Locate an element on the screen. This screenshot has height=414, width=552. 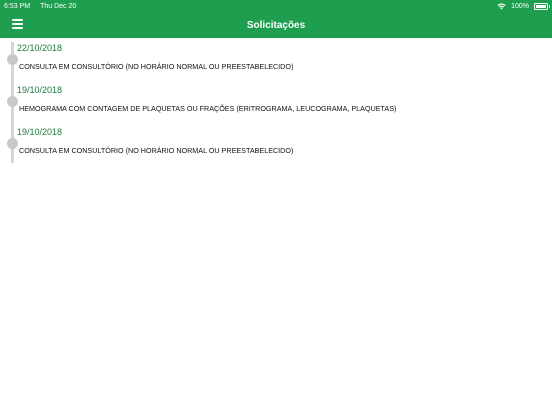
status-bar: 6:53 PM Thu Dec 20 100% is located at coordinates (276, 6).